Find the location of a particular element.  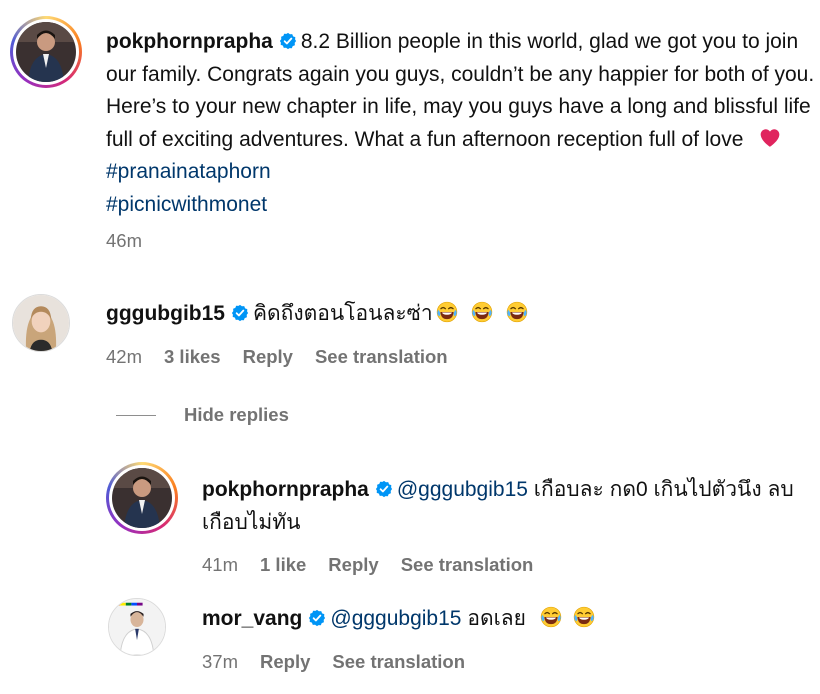

timestamp: 42m is located at coordinates (124, 356).